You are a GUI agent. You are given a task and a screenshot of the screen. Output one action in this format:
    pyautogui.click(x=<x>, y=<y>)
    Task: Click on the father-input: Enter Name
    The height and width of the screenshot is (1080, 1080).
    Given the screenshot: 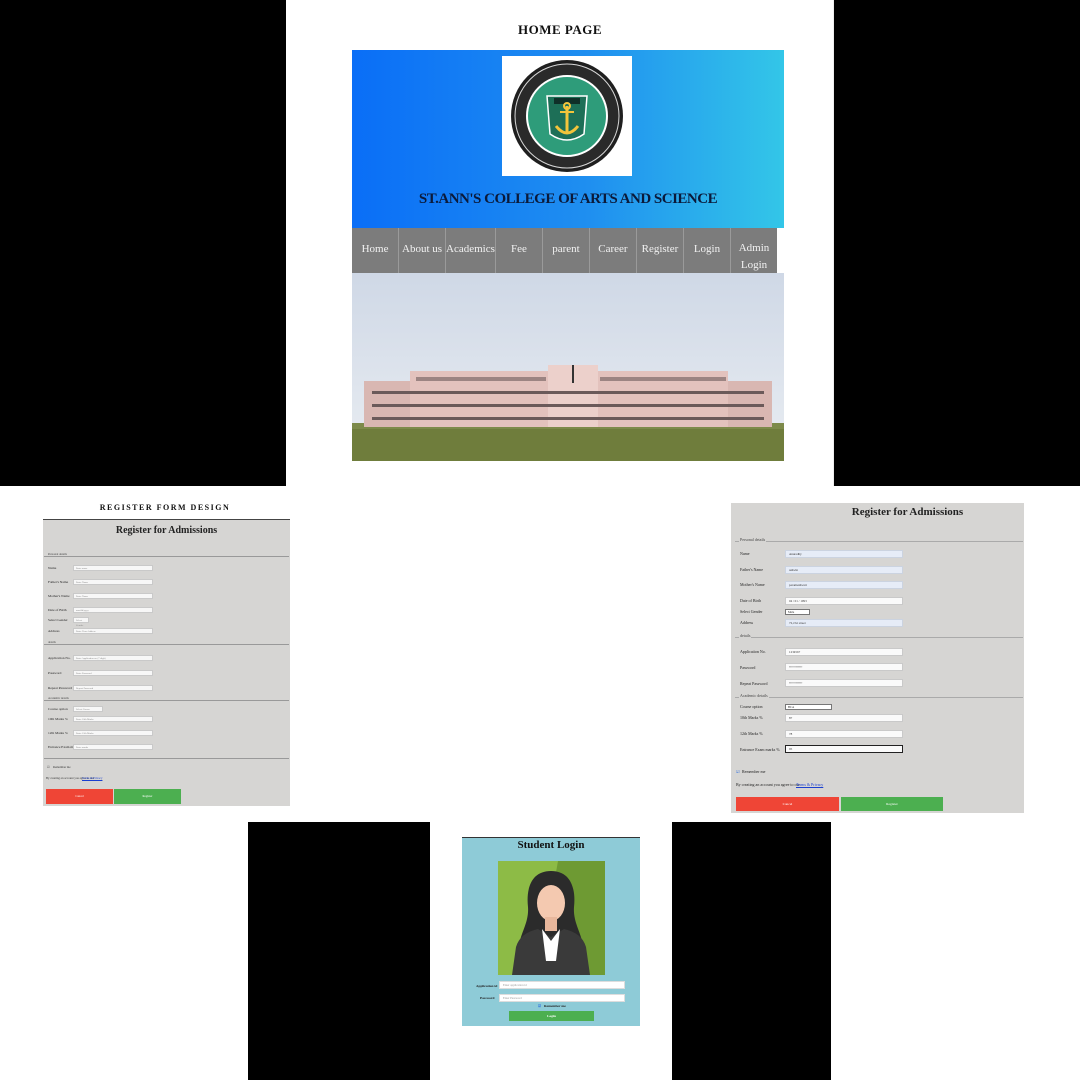 What is the action you would take?
    pyautogui.click(x=113, y=582)
    